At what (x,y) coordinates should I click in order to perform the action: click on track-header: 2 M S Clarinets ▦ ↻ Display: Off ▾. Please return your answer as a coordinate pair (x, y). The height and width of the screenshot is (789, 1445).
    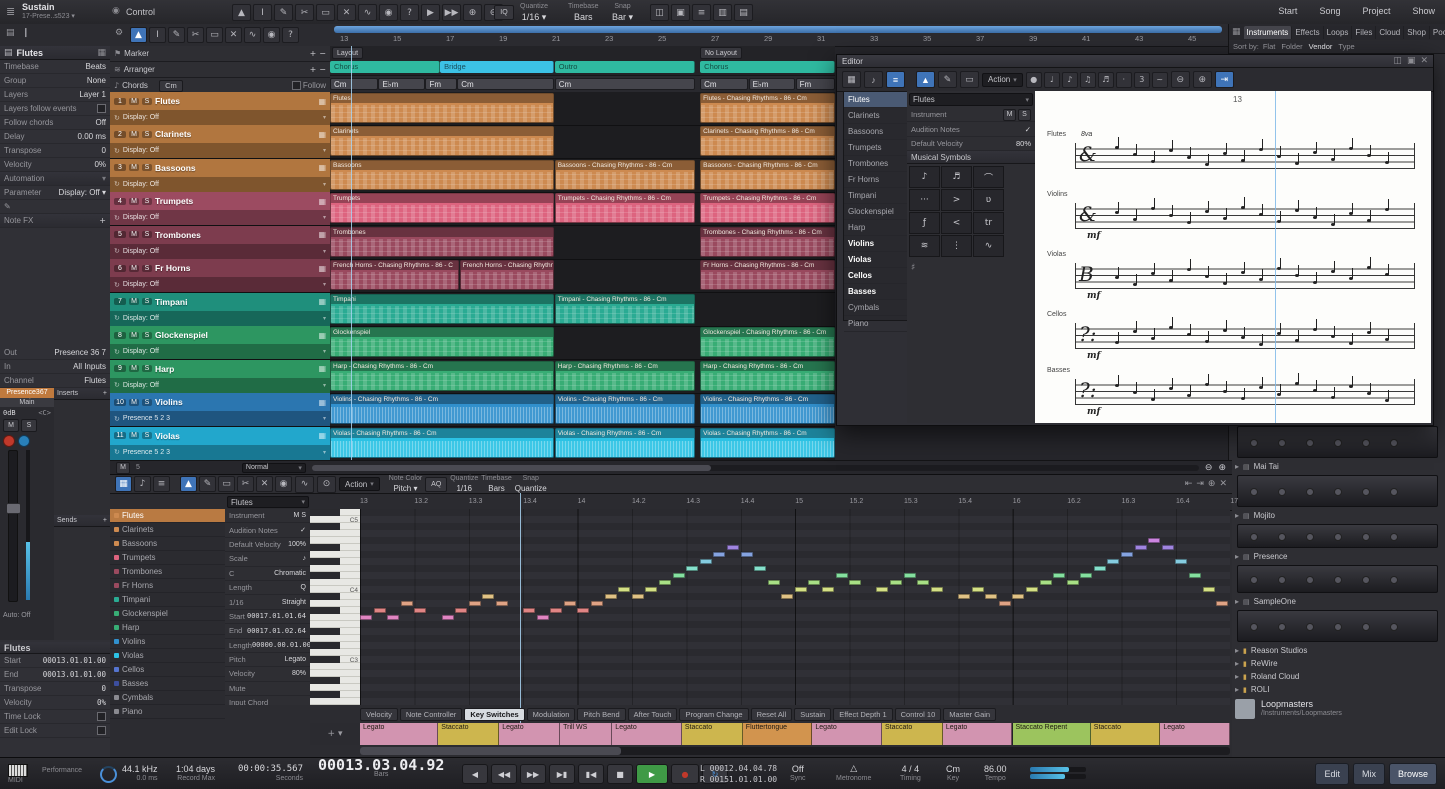
    Looking at the image, I should click on (220, 142).